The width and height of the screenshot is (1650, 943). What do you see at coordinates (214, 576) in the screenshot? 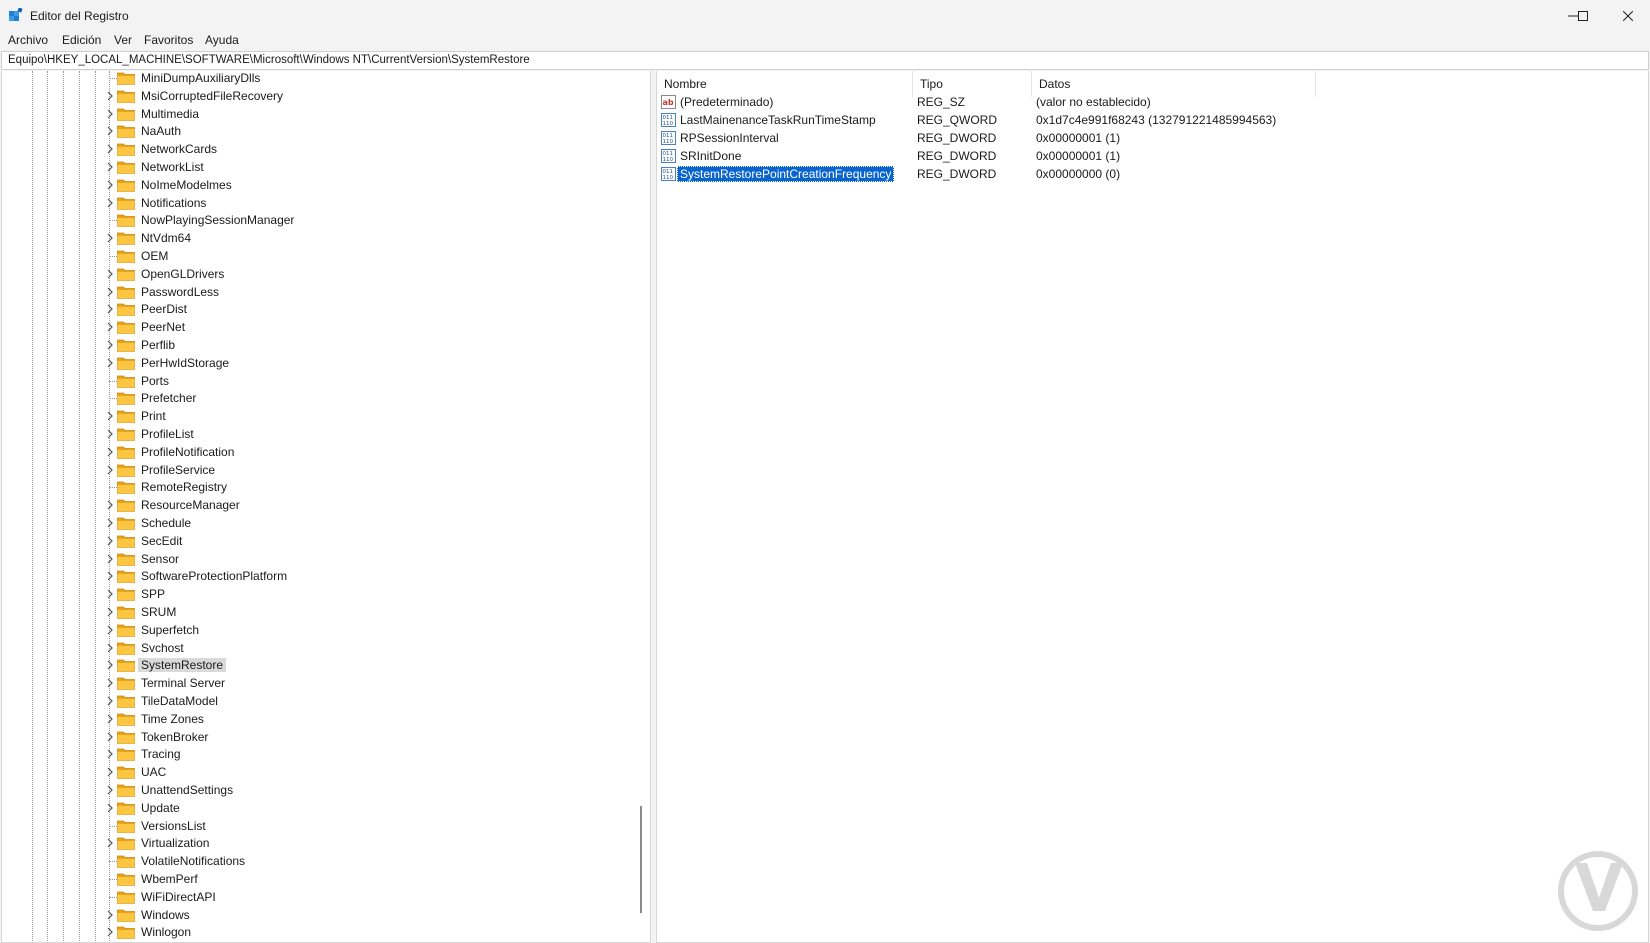
I see `tree-item-label: SoftwareProtectionPlatform` at bounding box center [214, 576].